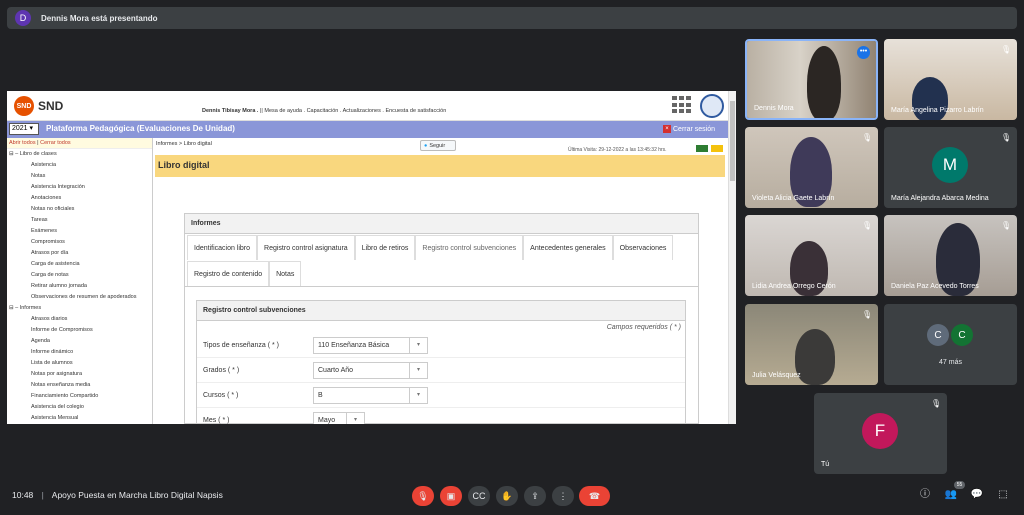  Describe the element at coordinates (24, 106) in the screenshot. I see `snd-logo-icon: SND` at that location.